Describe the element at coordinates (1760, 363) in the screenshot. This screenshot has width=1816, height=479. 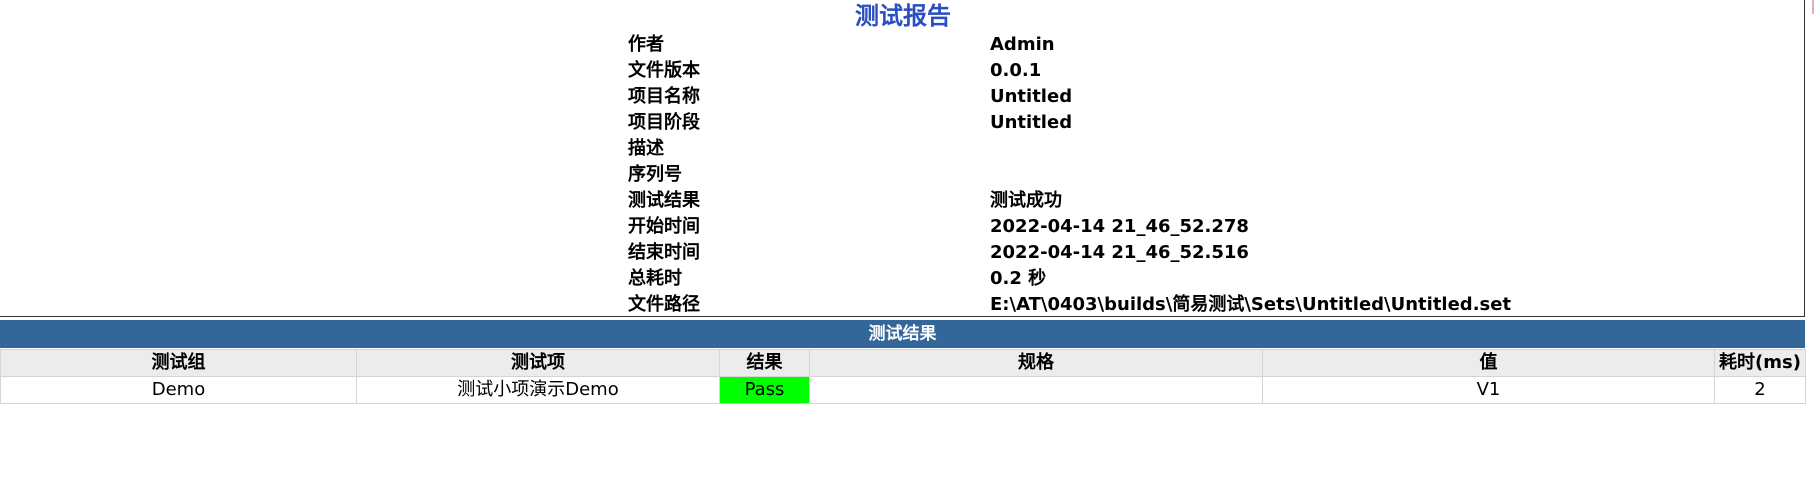
I see `column-header-duration: 耗时(ms)` at that location.